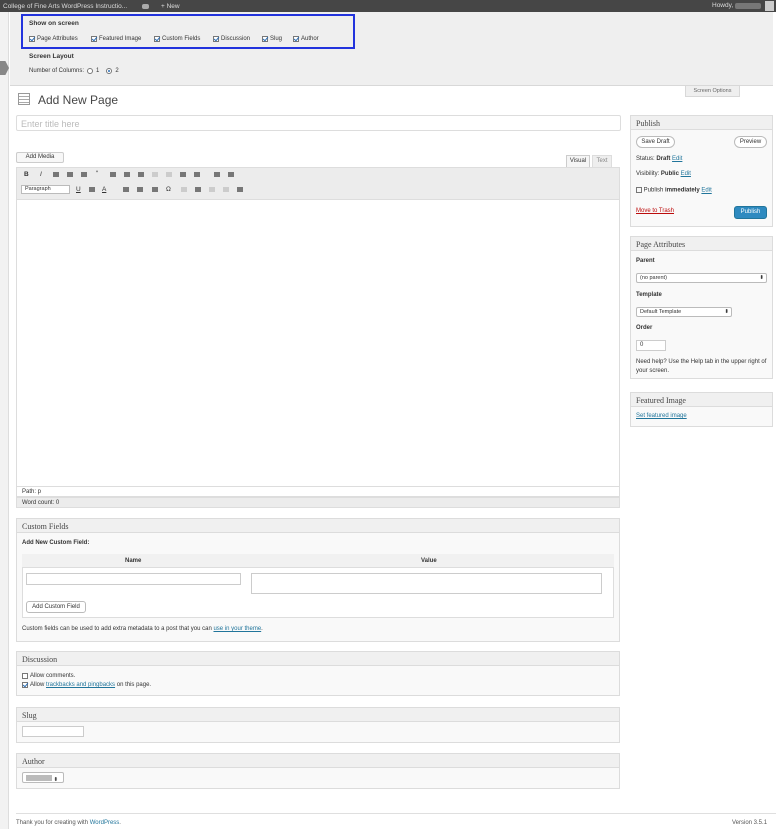 This screenshot has height=829, width=776. Describe the element at coordinates (318, 673) in the screenshot. I see `discussion-box: Discussion` at that location.